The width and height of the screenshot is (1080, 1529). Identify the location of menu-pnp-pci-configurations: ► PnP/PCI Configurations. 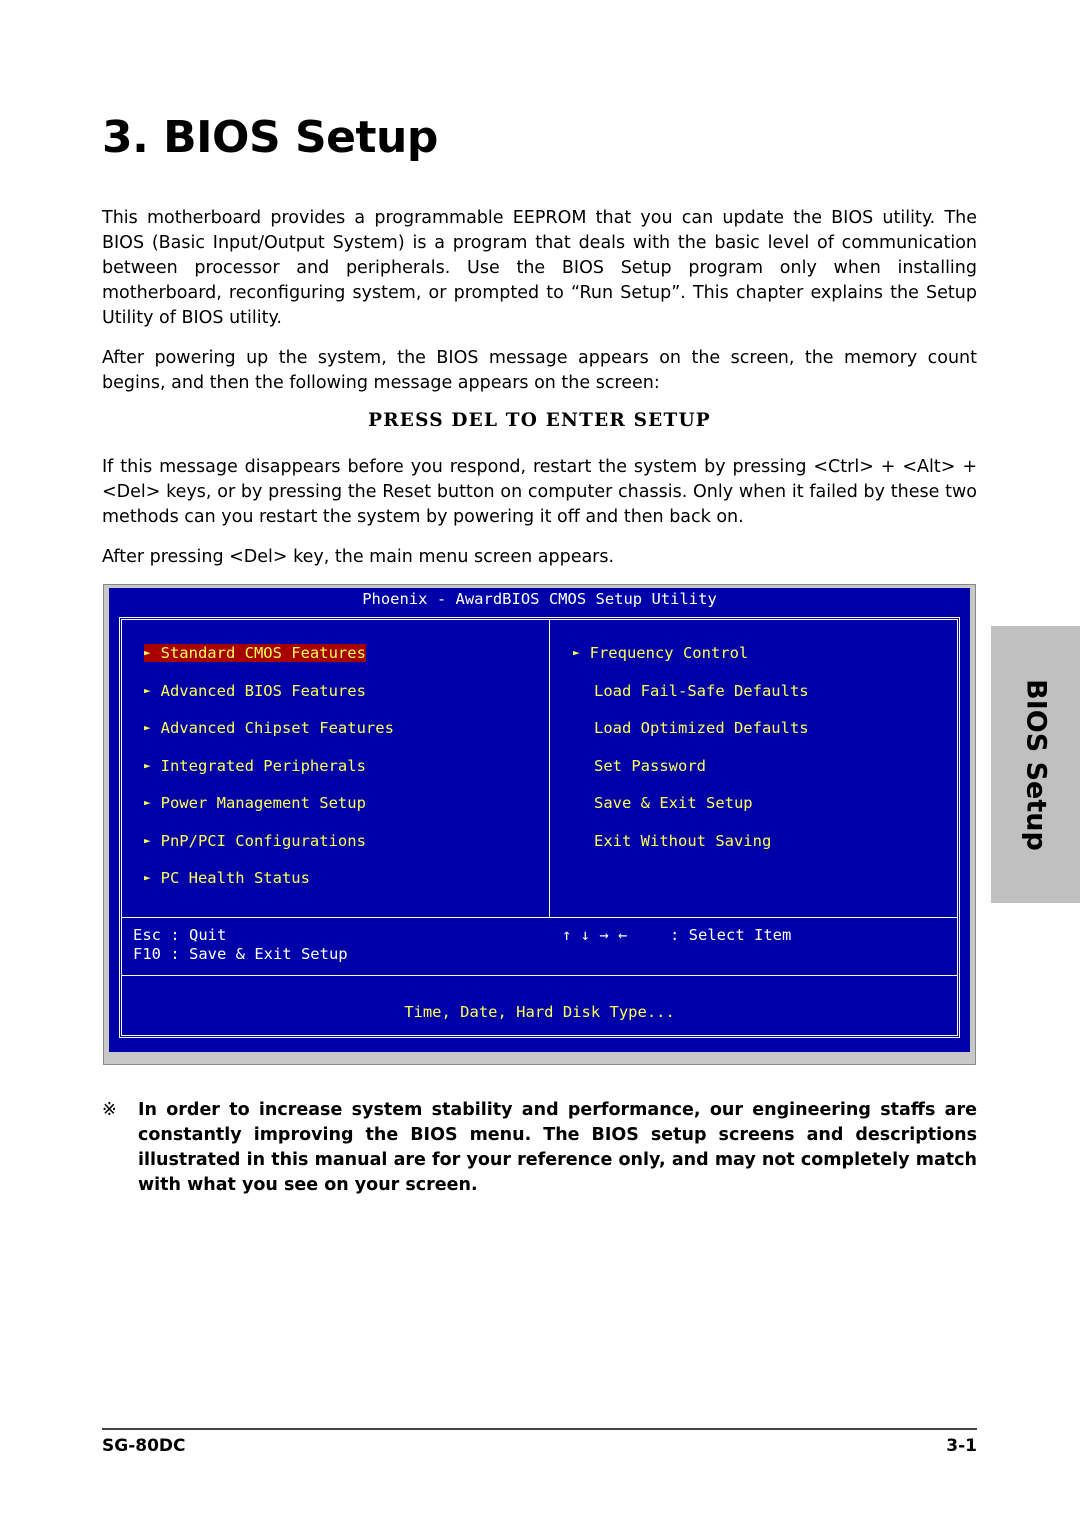
(255, 841).